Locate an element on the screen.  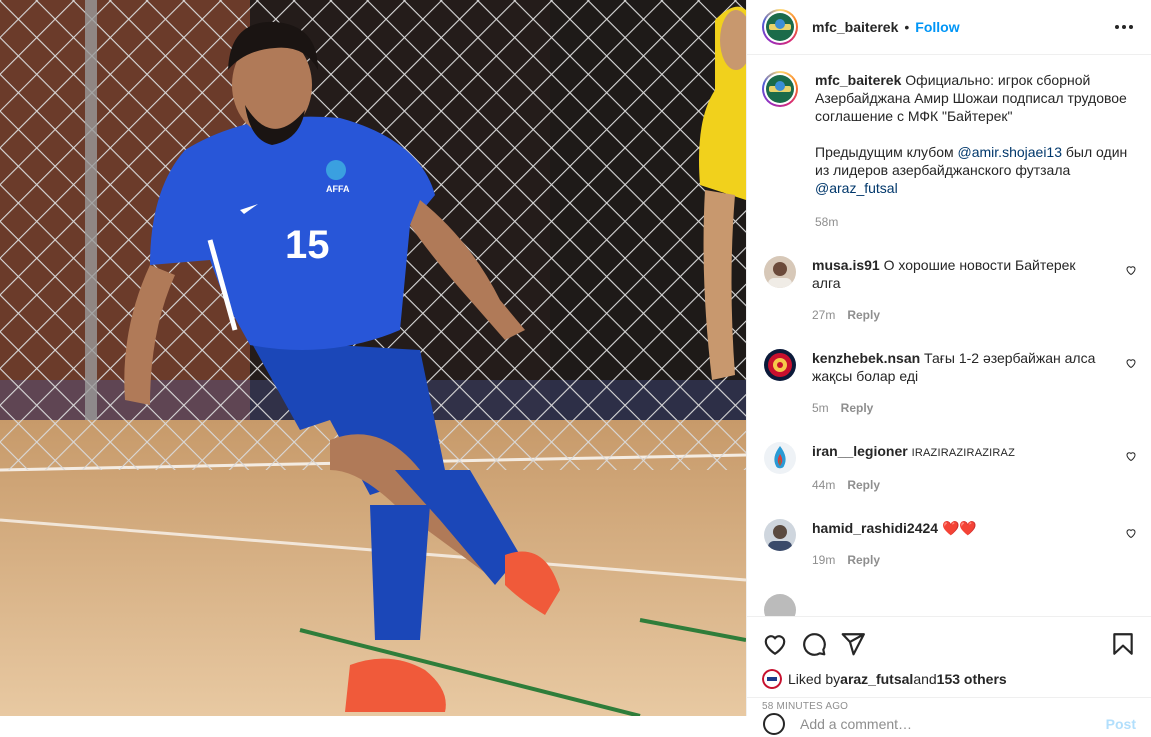
comment-age: 5m is located at coordinates (820, 408).